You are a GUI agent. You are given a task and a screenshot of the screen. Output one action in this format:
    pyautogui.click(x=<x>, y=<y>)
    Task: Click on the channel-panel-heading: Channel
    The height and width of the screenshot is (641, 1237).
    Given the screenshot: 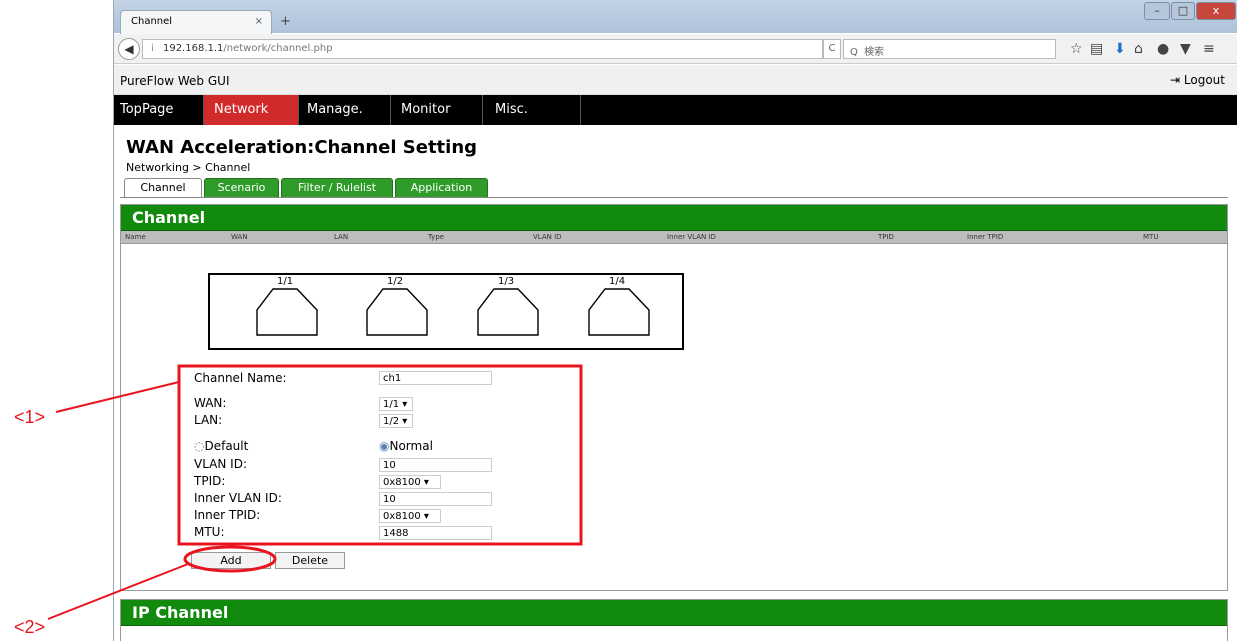 What is the action you would take?
    pyautogui.click(x=674, y=218)
    